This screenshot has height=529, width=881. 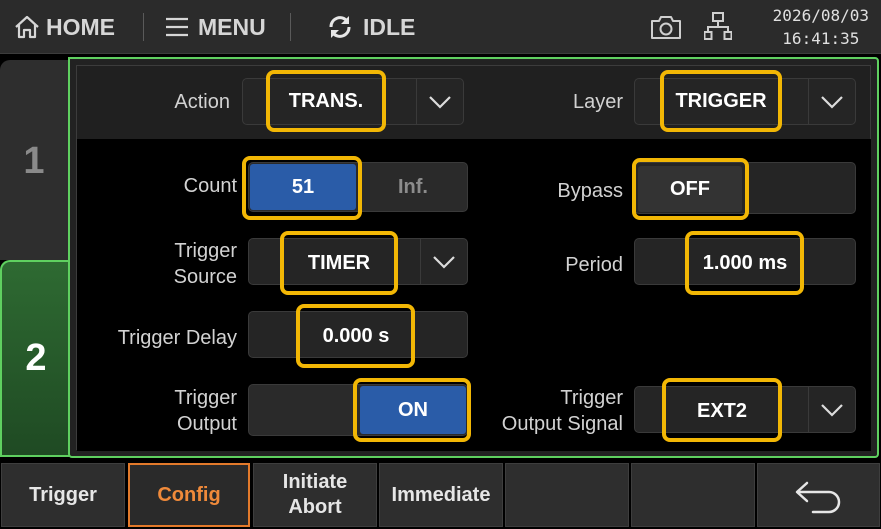 I want to click on count-label: Count, so click(x=210, y=186).